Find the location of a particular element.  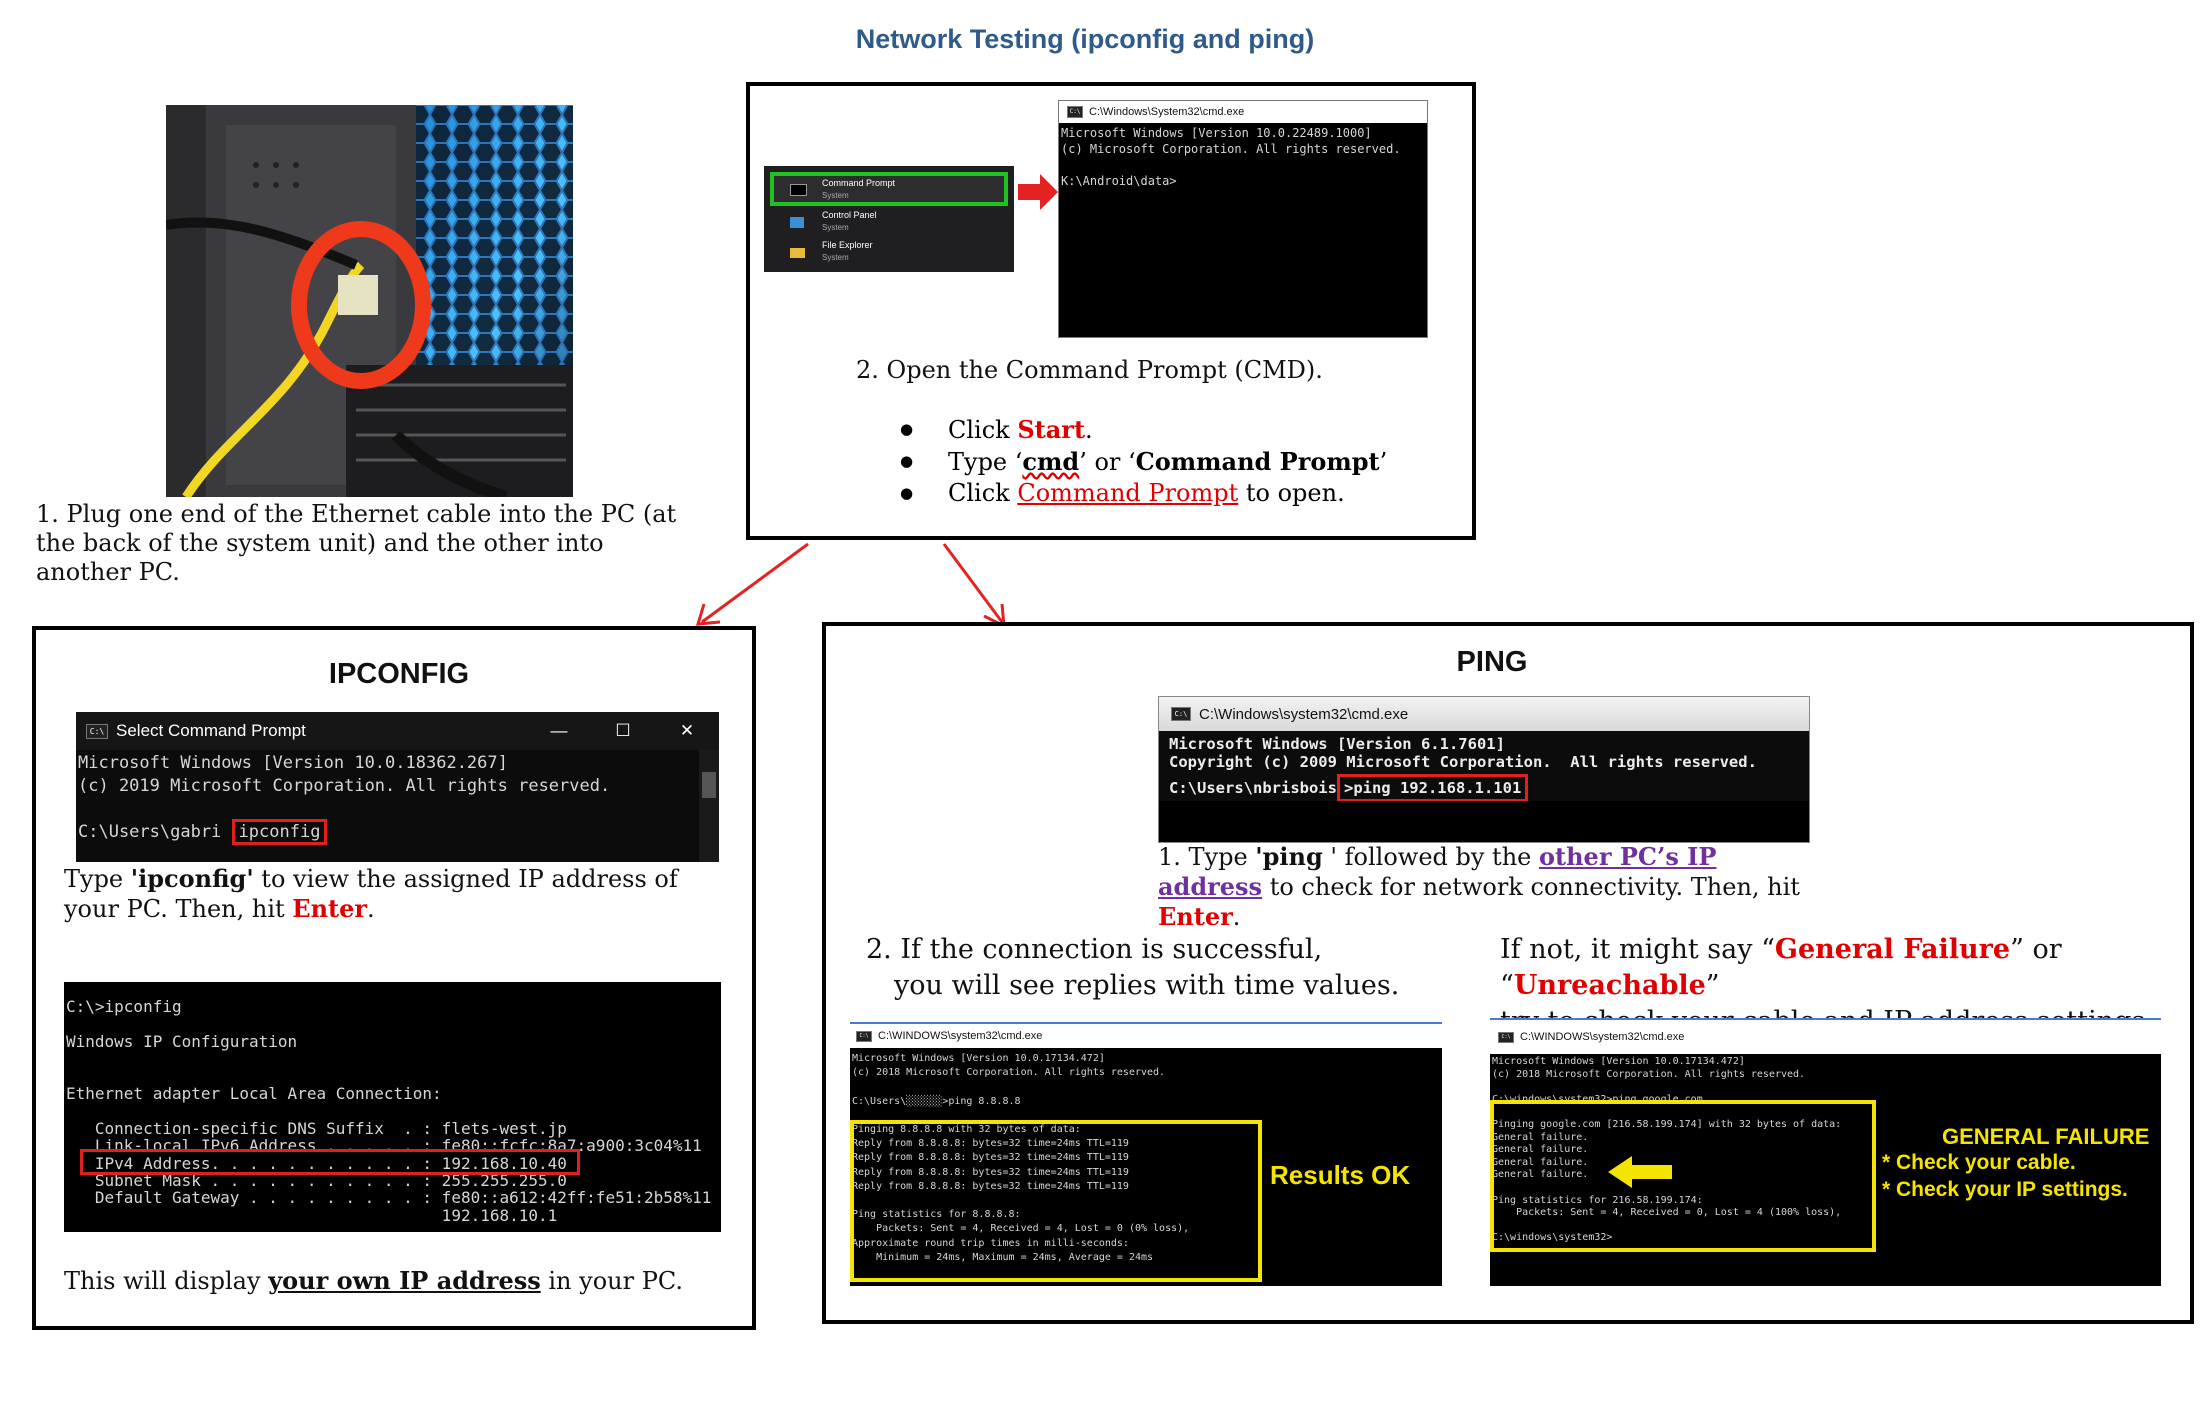

bullet-click-cmd: Click Command Prompt to open. is located at coordinates (1148, 493).